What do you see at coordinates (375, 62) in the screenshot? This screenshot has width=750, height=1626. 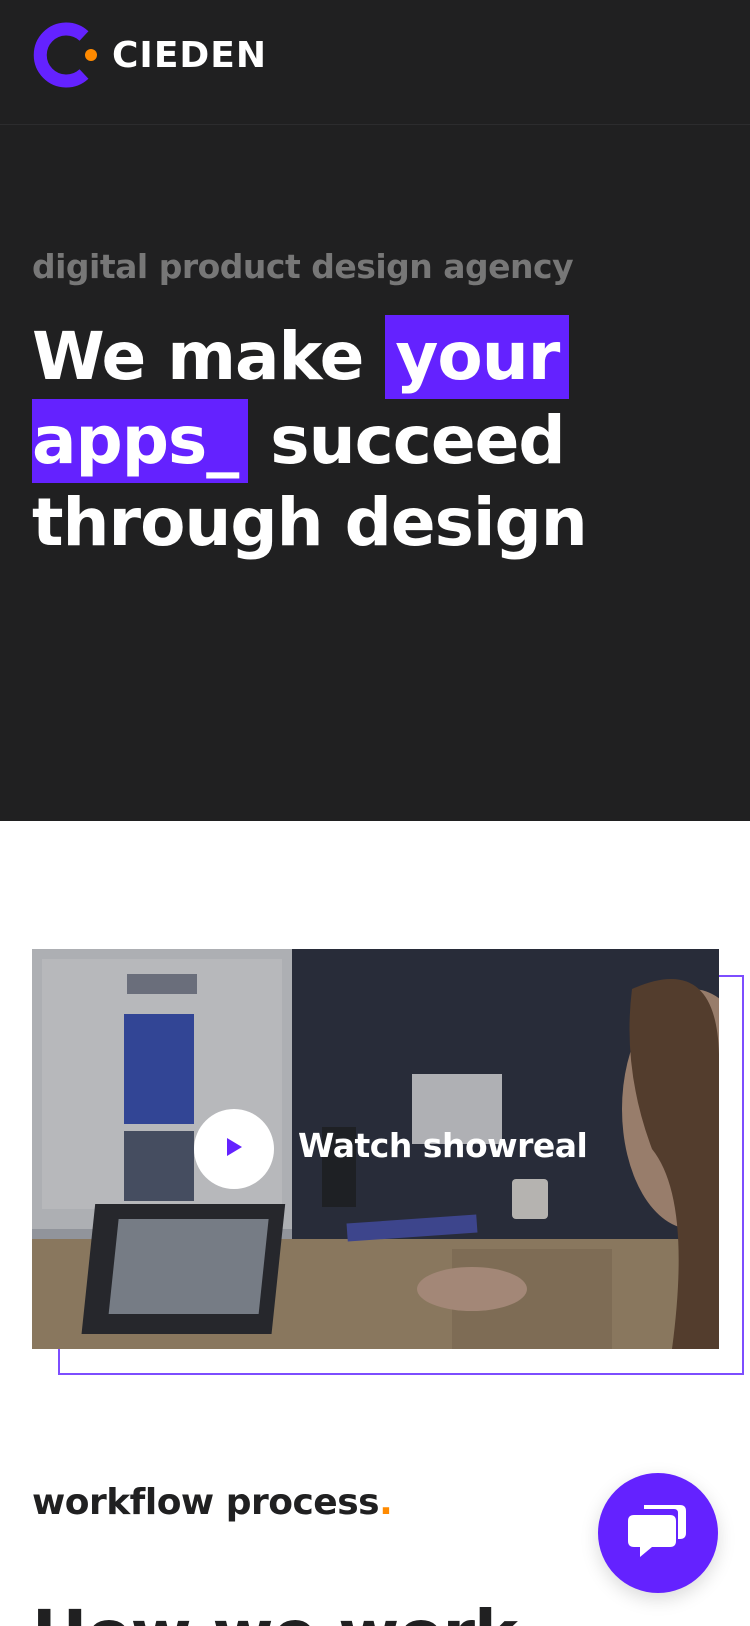 I see `site-header: CIEDEN` at bounding box center [375, 62].